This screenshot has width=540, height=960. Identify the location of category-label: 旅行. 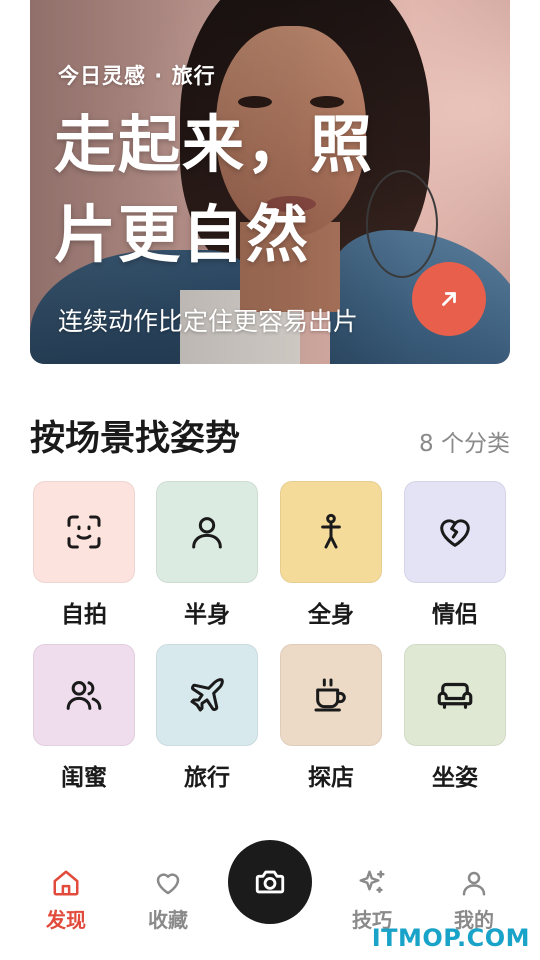
(207, 778).